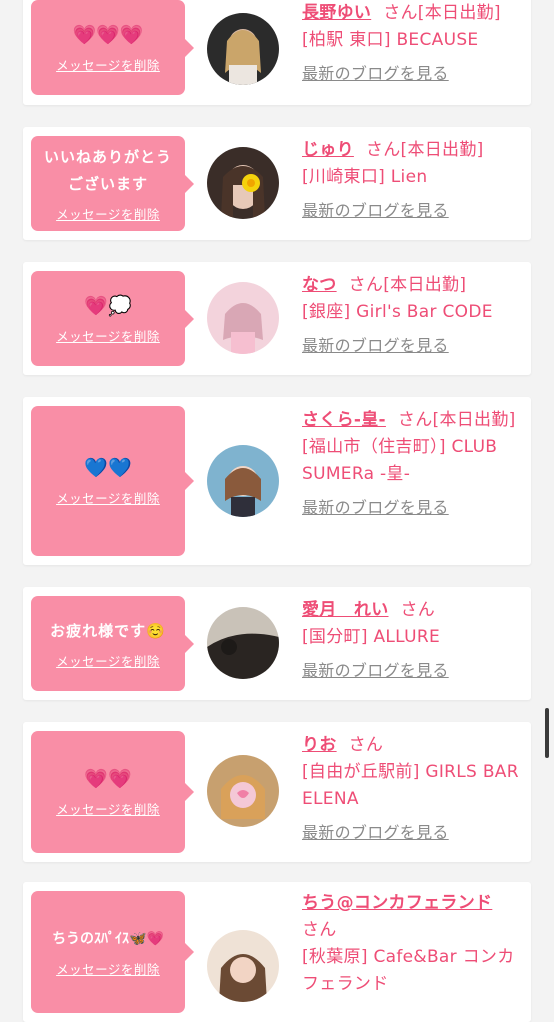  I want to click on profile-info: ちう@コンカフェランド さん [秋葉原] Cafe&Bar コンカフェランド, so click(414, 944).